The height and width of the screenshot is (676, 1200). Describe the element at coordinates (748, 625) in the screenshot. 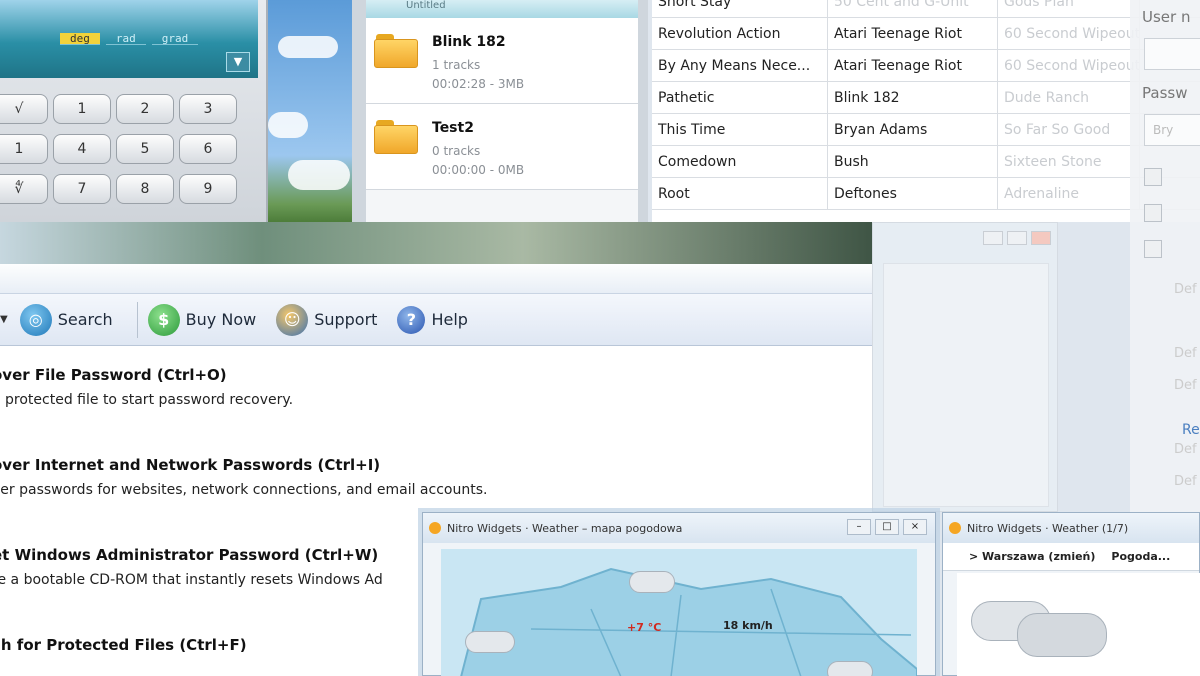

I see `wind-label: 18 km/h` at that location.